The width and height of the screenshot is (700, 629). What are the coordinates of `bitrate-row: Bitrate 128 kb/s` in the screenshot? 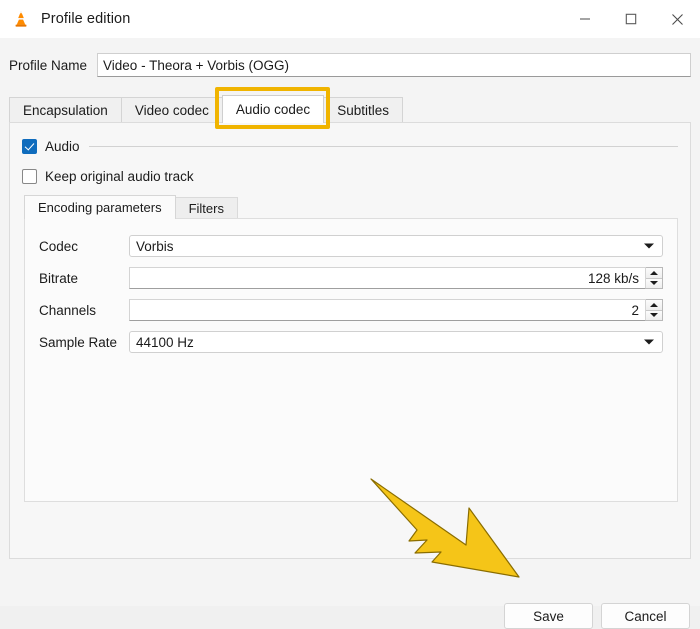 It's located at (351, 278).